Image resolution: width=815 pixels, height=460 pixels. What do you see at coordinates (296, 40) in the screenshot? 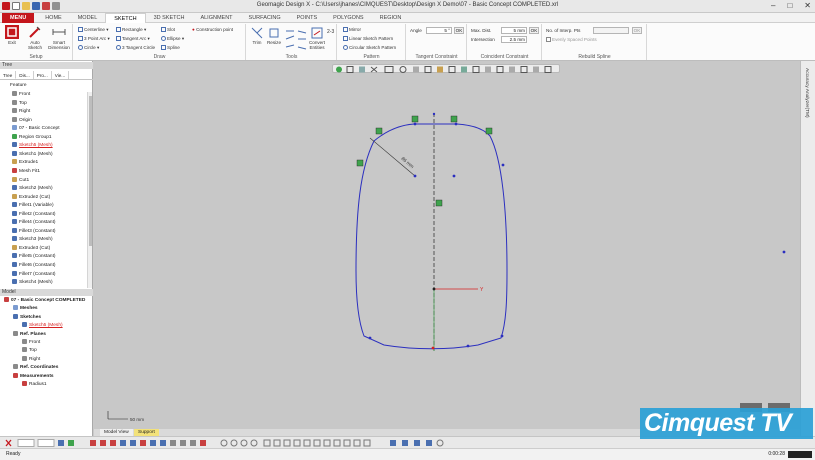
I see `sketch-tools-icons` at bounding box center [296, 40].